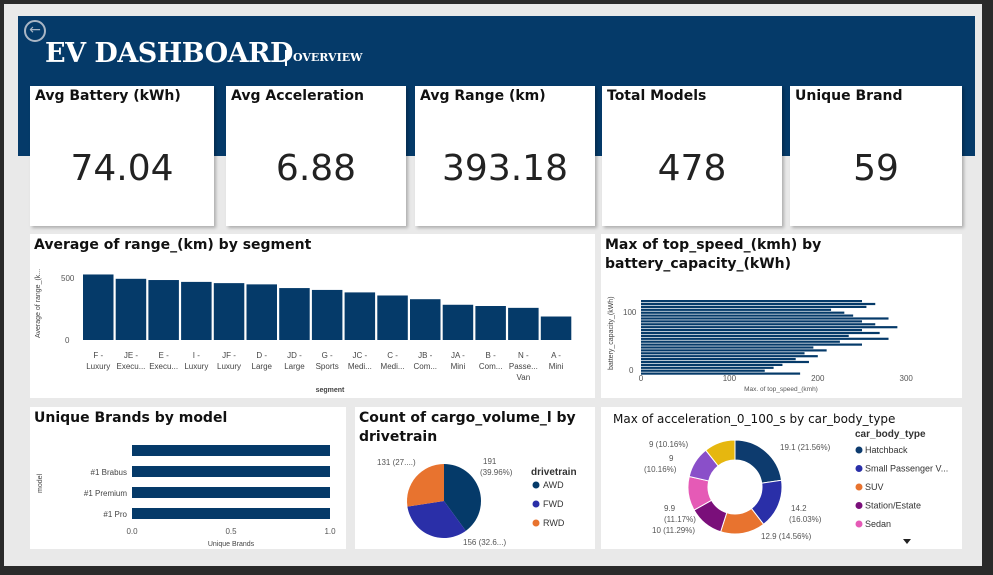 The width and height of the screenshot is (993, 575). I want to click on x-tick-label: 300, so click(907, 378).